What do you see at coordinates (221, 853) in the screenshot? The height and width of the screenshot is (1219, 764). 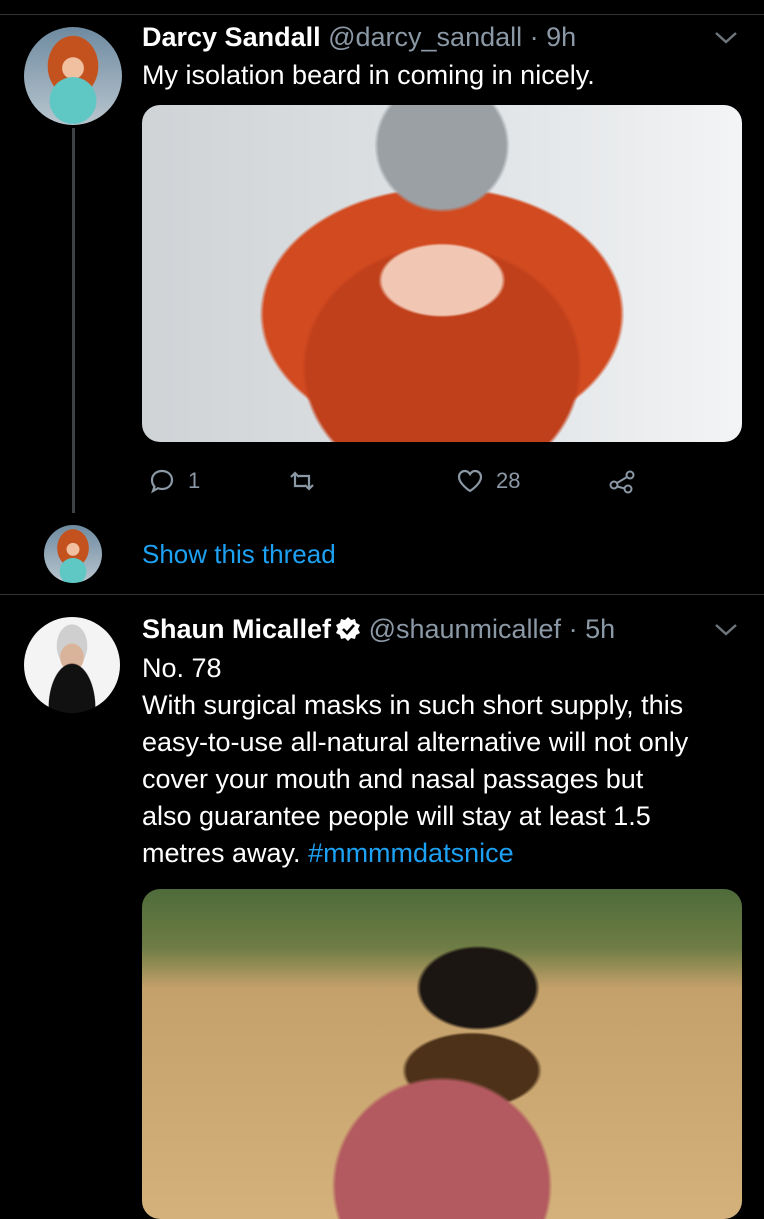 I see `tweet-line-text: metres away.` at bounding box center [221, 853].